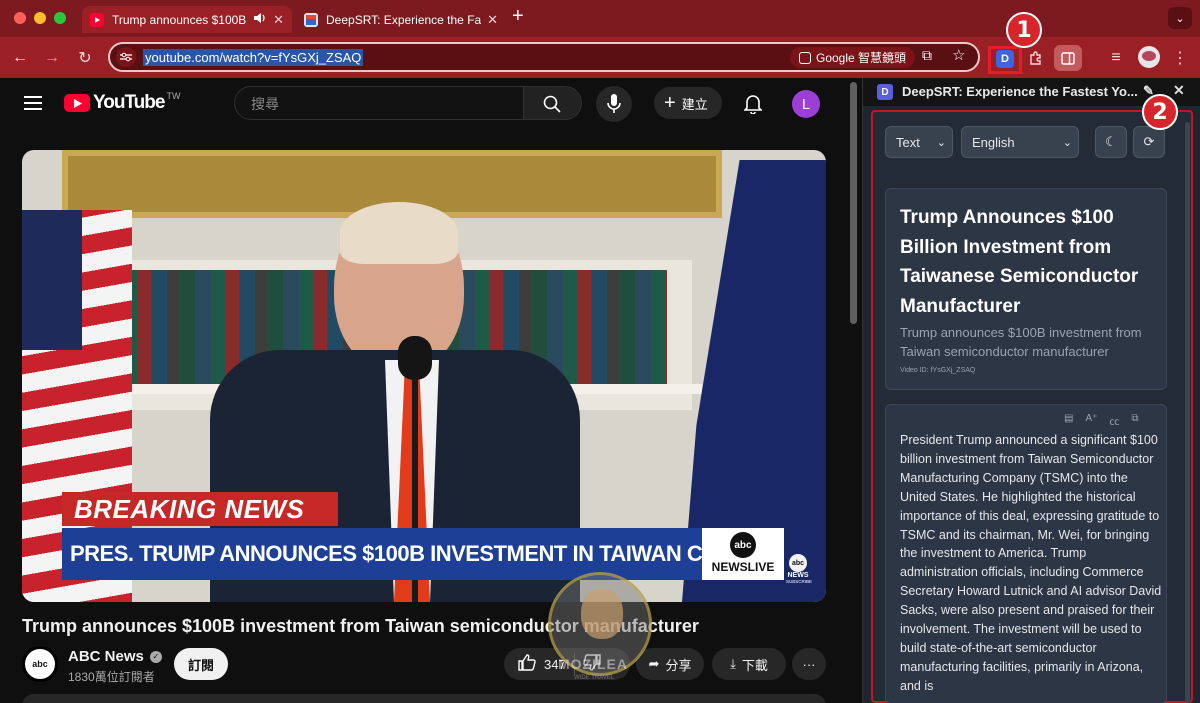  Describe the element at coordinates (958, 55) in the screenshot. I see `bookmark-star-icon: ☆` at that location.